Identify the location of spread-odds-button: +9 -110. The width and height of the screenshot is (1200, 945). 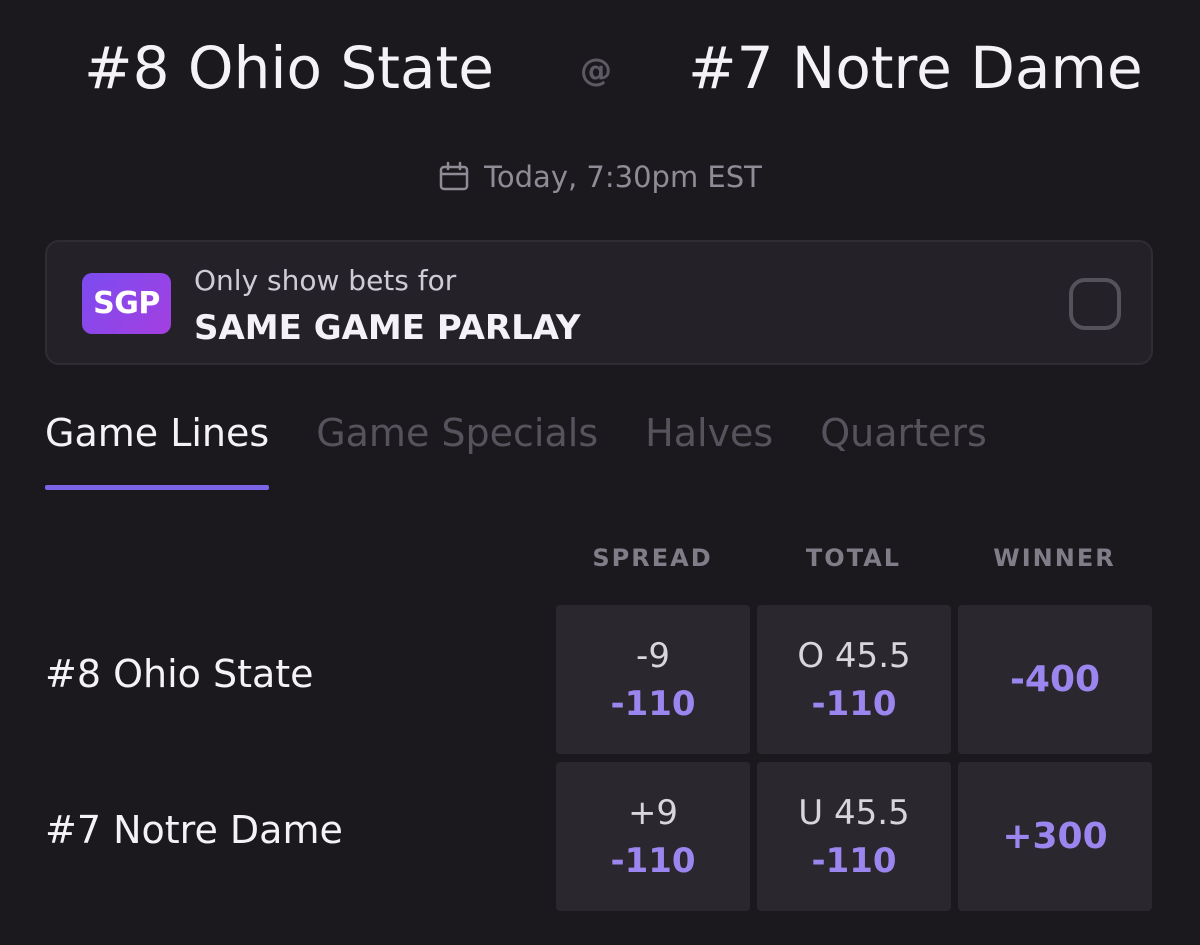
(653, 836).